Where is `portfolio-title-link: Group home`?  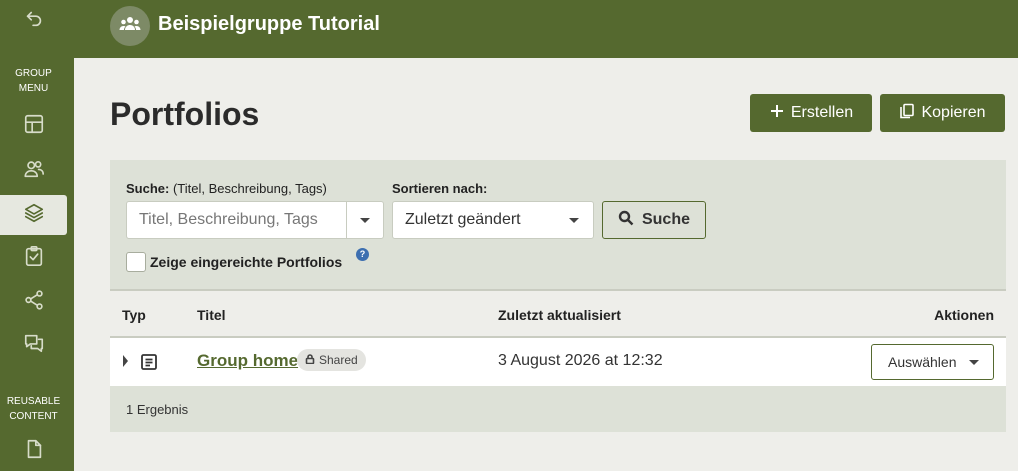
portfolio-title-link: Group home is located at coordinates (247, 361).